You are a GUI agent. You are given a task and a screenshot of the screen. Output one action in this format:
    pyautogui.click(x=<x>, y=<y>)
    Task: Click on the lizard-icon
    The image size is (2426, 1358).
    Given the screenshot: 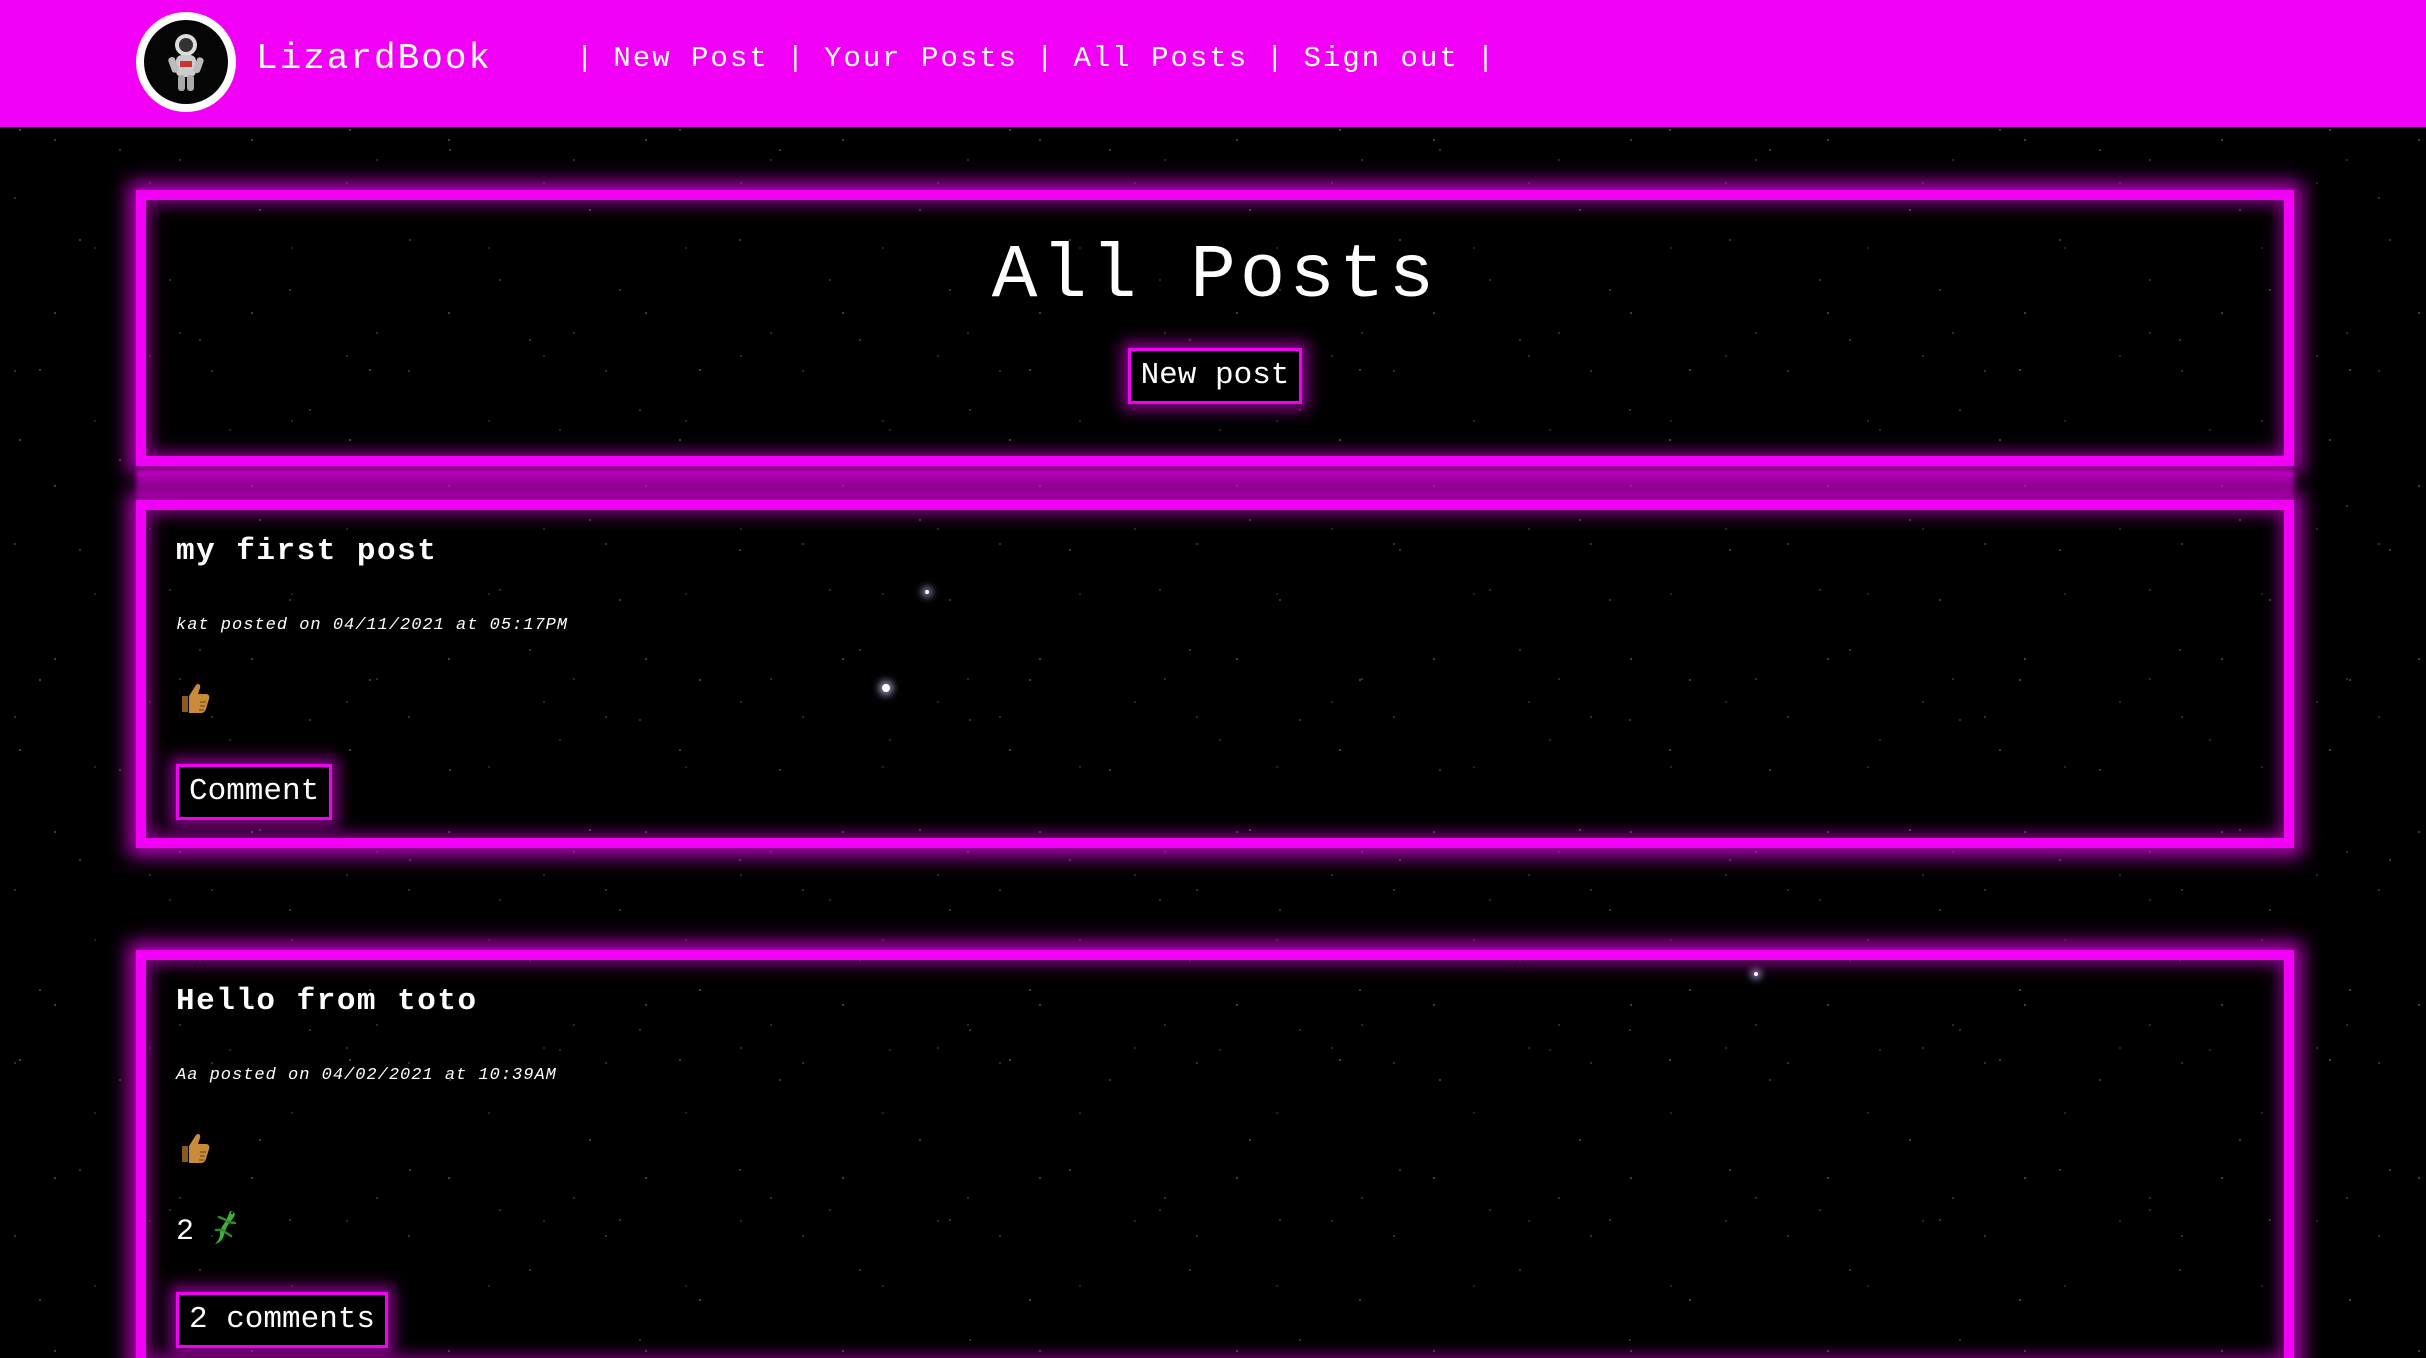 What is the action you would take?
    pyautogui.click(x=225, y=1232)
    